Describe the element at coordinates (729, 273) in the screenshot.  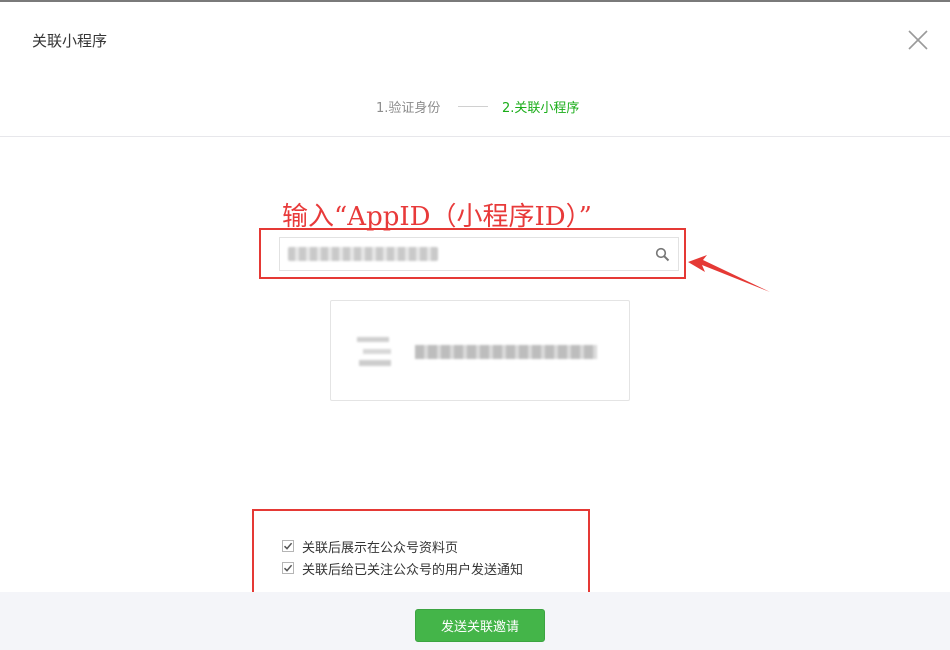
I see `annotation-arrow` at that location.